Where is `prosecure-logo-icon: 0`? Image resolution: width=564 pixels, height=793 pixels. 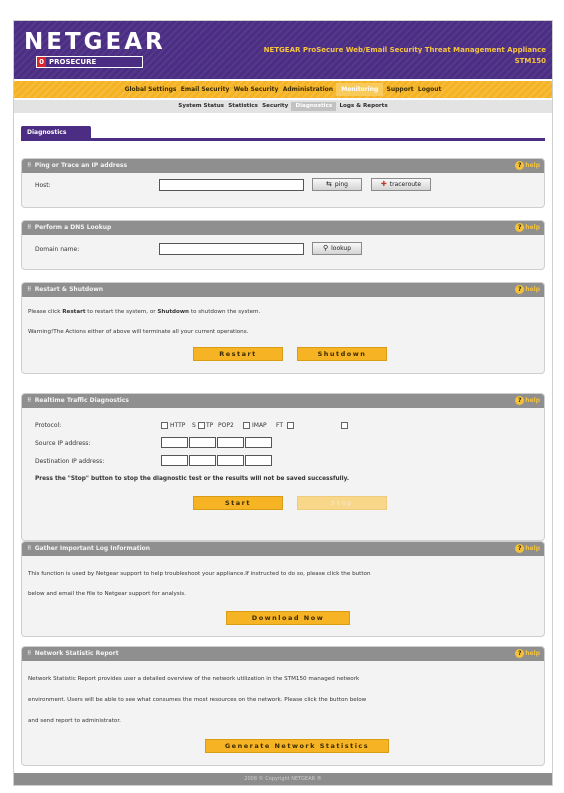
prosecure-logo-icon: 0 is located at coordinates (41, 62).